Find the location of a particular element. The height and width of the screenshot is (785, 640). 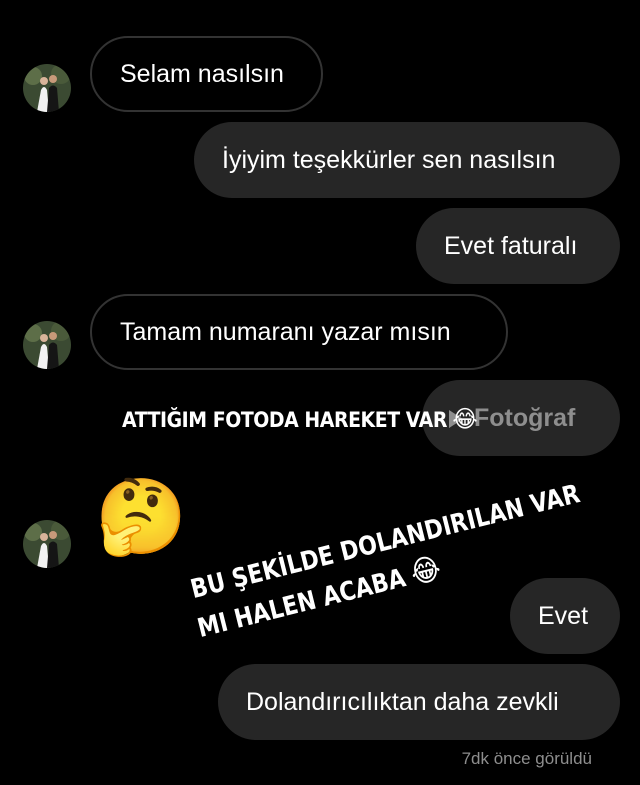

seen-status: 7dk önce görüldü is located at coordinates (526, 758).